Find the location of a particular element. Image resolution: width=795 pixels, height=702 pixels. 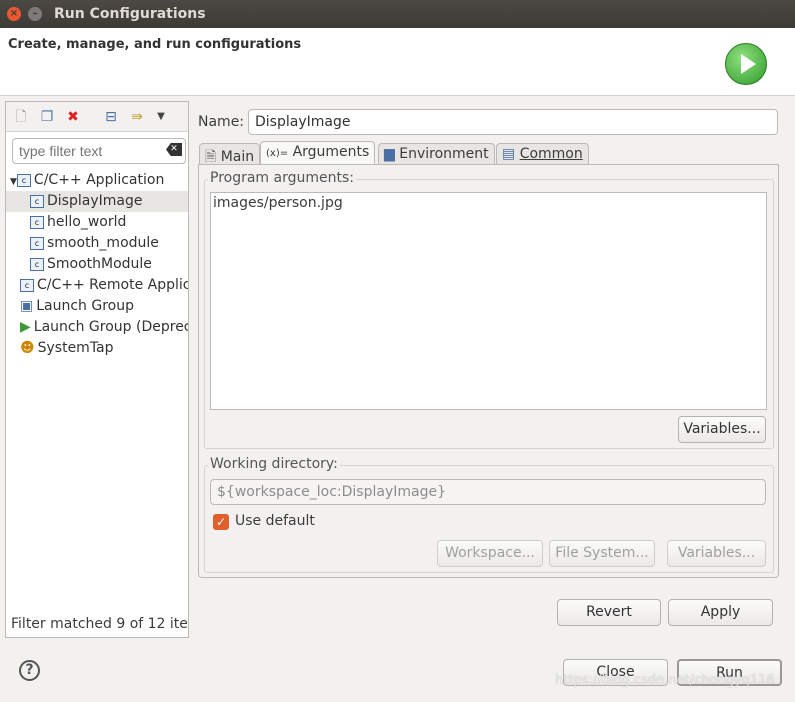

tree-item-label: Launch Group is located at coordinates (85, 306).